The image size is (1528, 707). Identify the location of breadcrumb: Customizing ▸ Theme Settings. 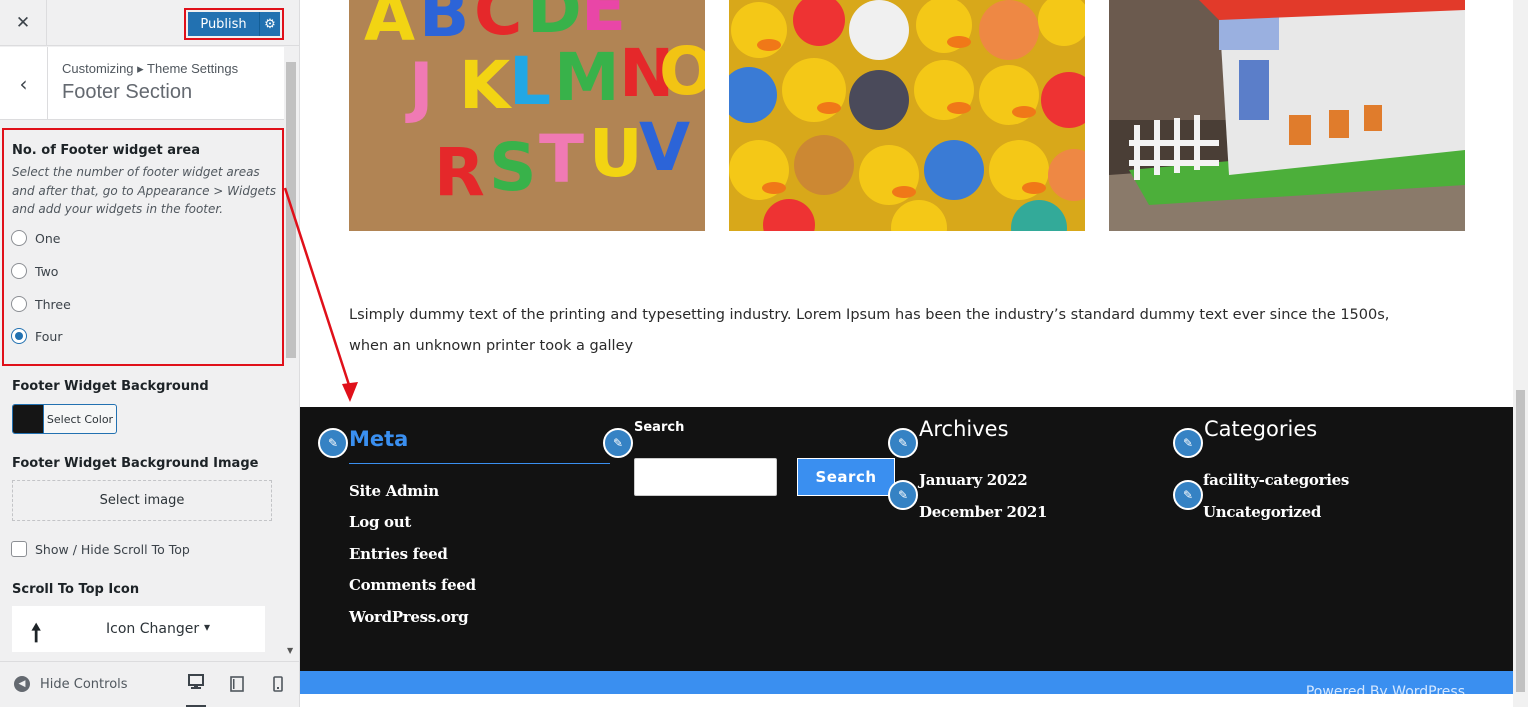
(150, 68).